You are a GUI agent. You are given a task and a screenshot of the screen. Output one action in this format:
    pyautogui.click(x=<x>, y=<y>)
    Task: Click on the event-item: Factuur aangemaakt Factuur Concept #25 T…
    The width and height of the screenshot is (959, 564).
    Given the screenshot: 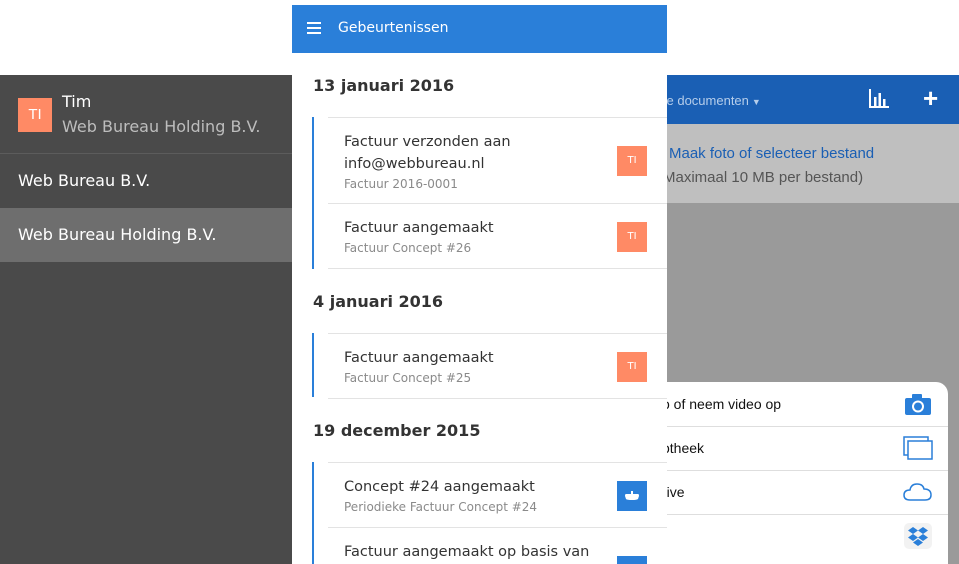 What is the action you would take?
    pyautogui.click(x=497, y=366)
    